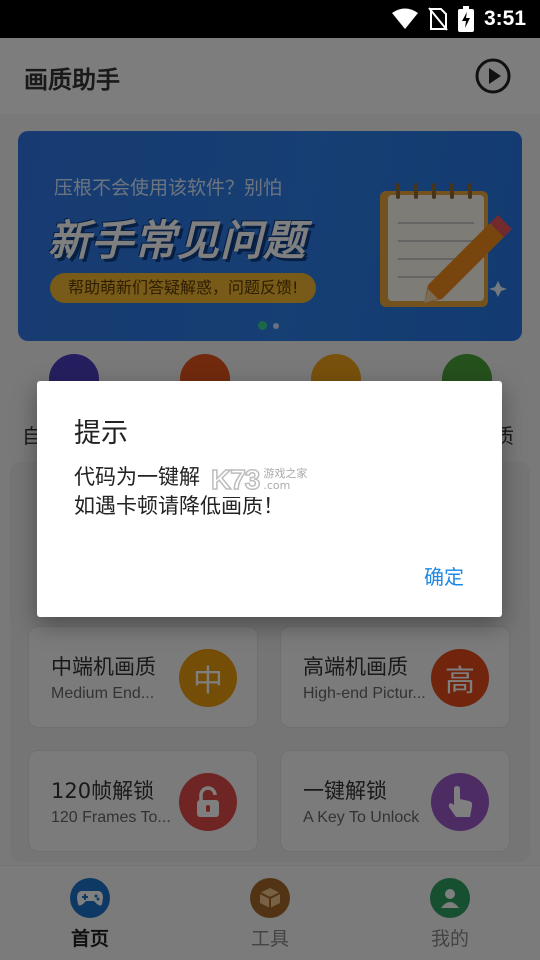  I want to click on watermark-logo: K73, so click(235, 479).